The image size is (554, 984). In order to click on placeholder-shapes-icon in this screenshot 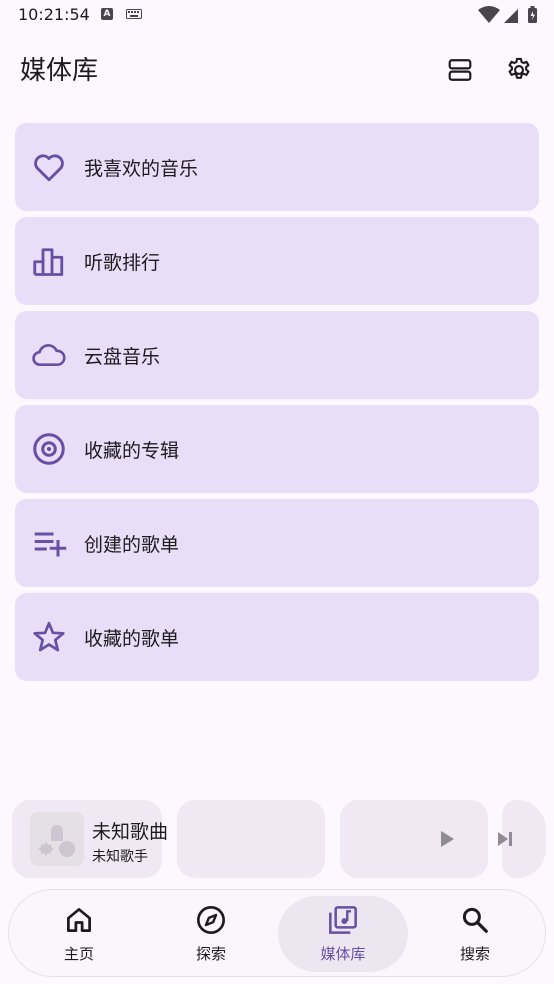, I will do `click(56, 841)`.